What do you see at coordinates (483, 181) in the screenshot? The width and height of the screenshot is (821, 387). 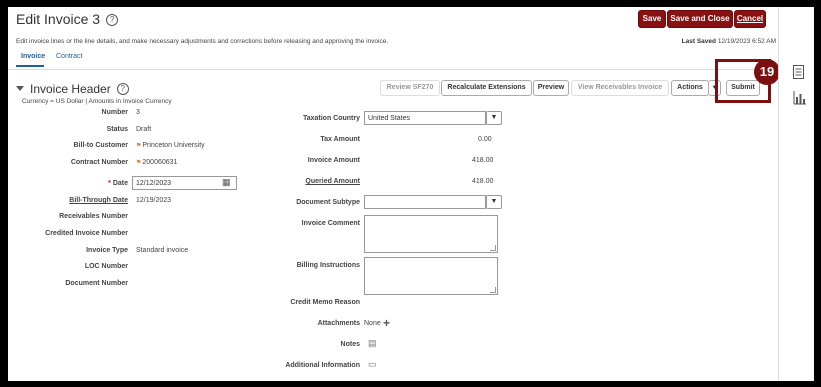 I see `queried-amount-value: 418.00` at bounding box center [483, 181].